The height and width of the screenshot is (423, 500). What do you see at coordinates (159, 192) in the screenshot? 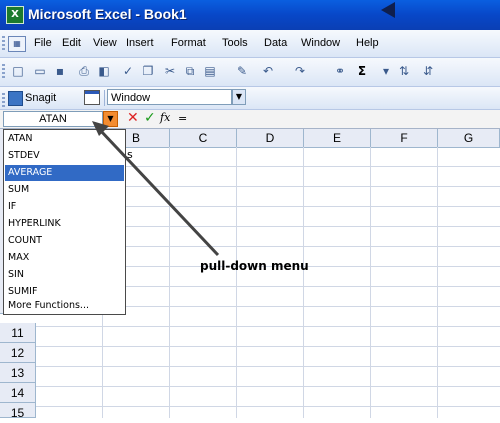
I see `arrow-shaft` at bounding box center [159, 192].